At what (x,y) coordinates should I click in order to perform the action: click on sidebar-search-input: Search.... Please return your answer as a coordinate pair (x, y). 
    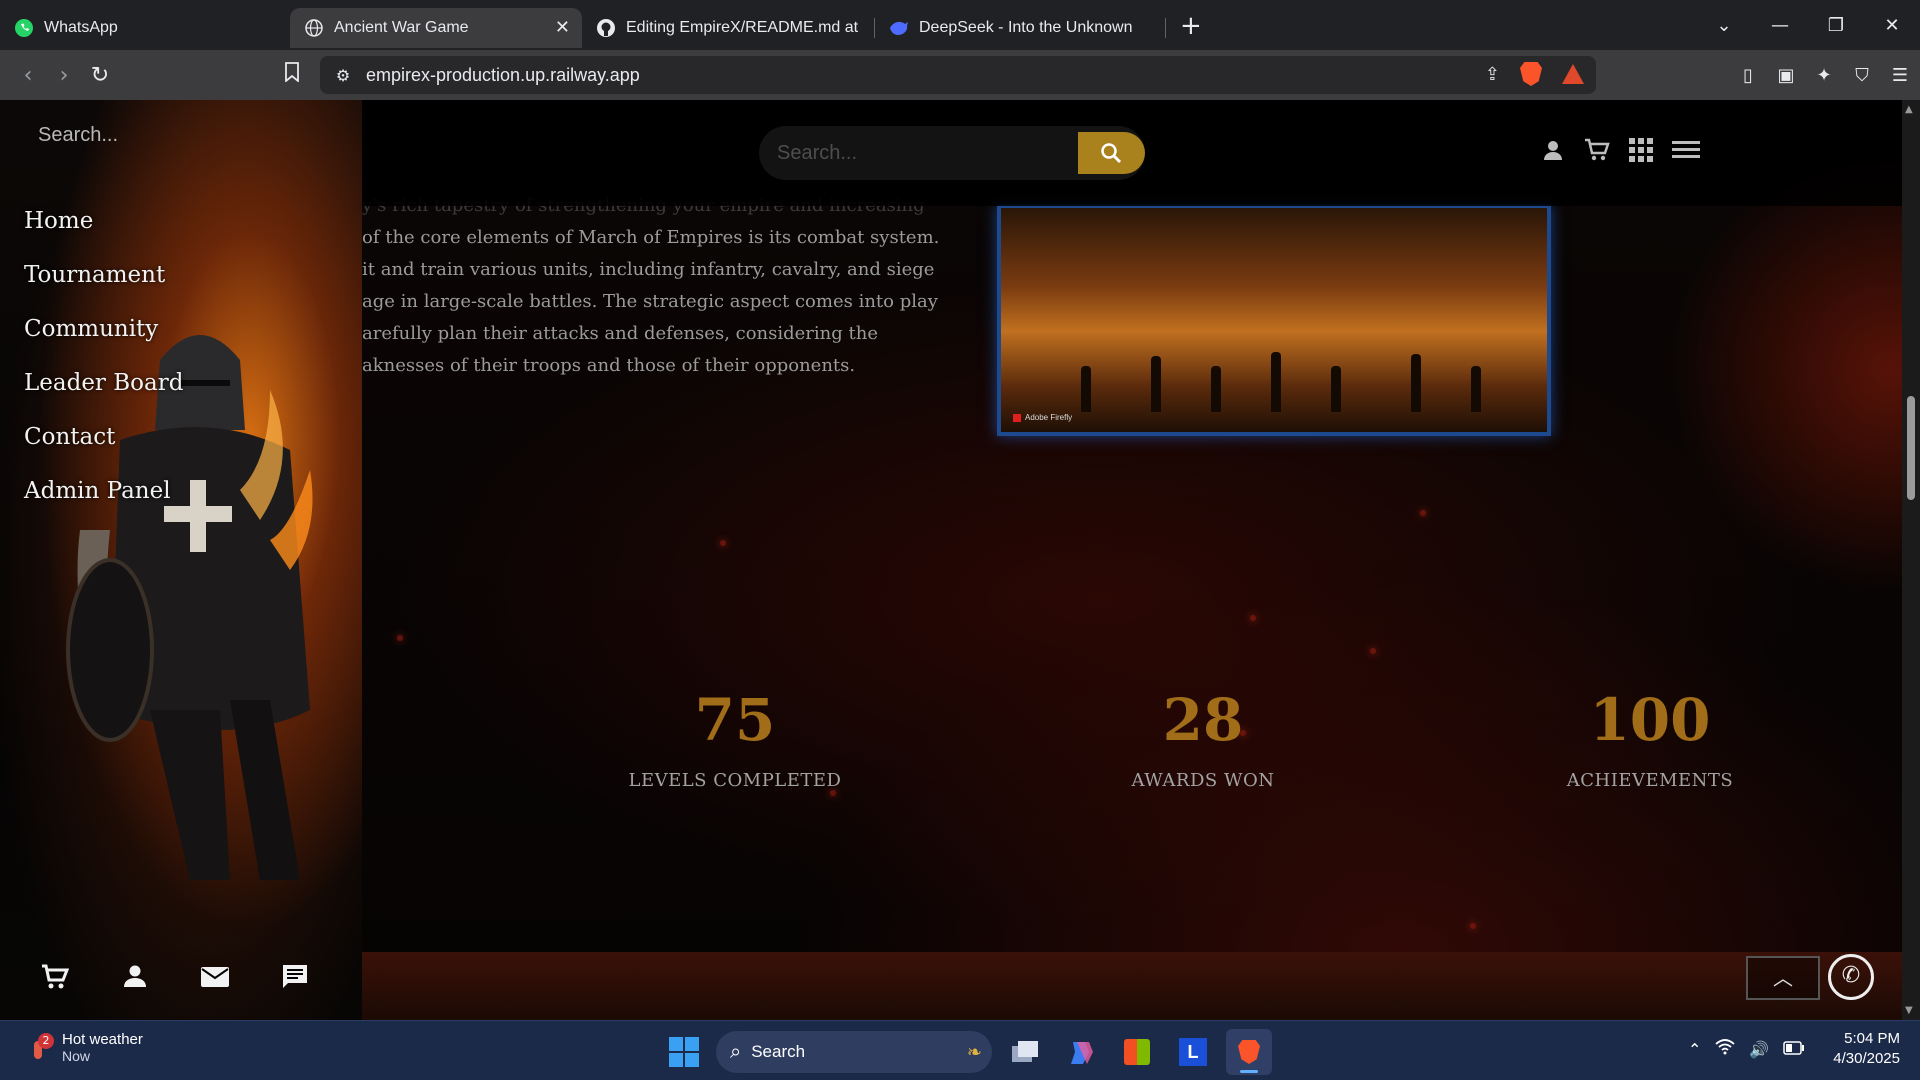
    Looking at the image, I should click on (78, 135).